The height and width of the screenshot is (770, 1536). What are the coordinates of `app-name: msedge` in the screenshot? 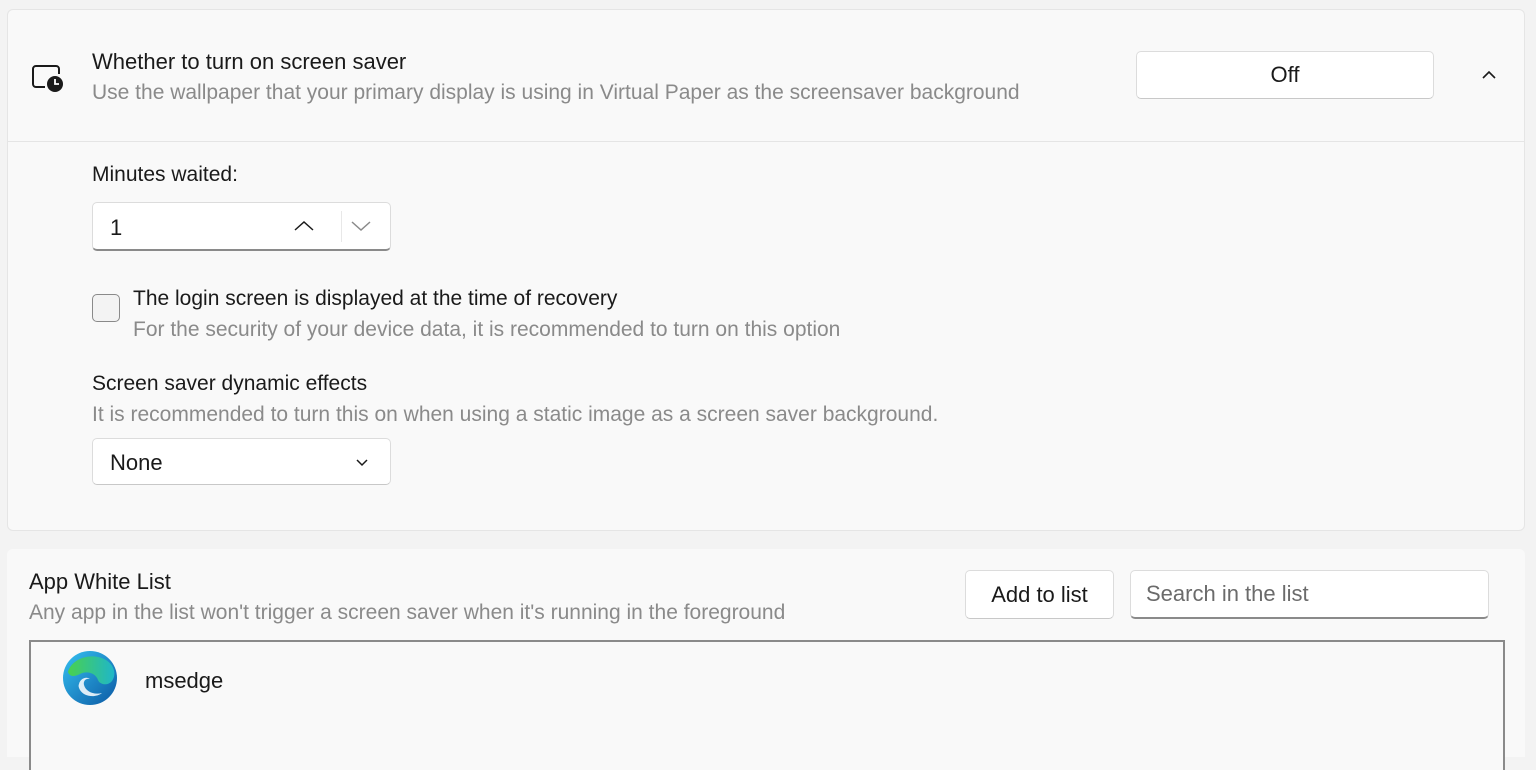 It's located at (184, 680).